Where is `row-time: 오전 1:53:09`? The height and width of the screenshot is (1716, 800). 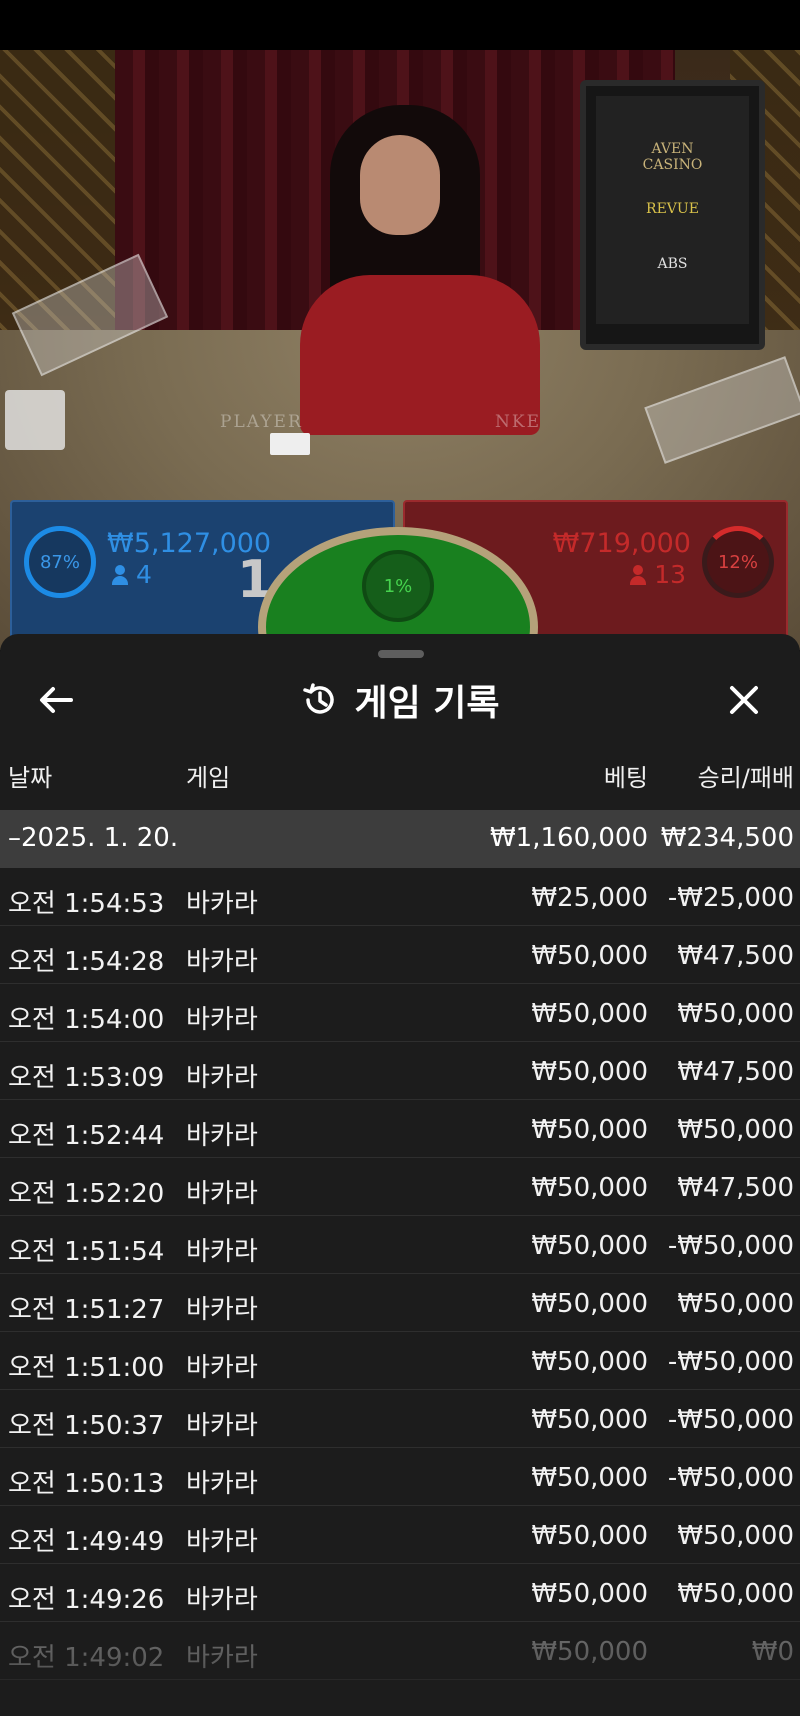 row-time: 오전 1:53:09 is located at coordinates (86, 1078).